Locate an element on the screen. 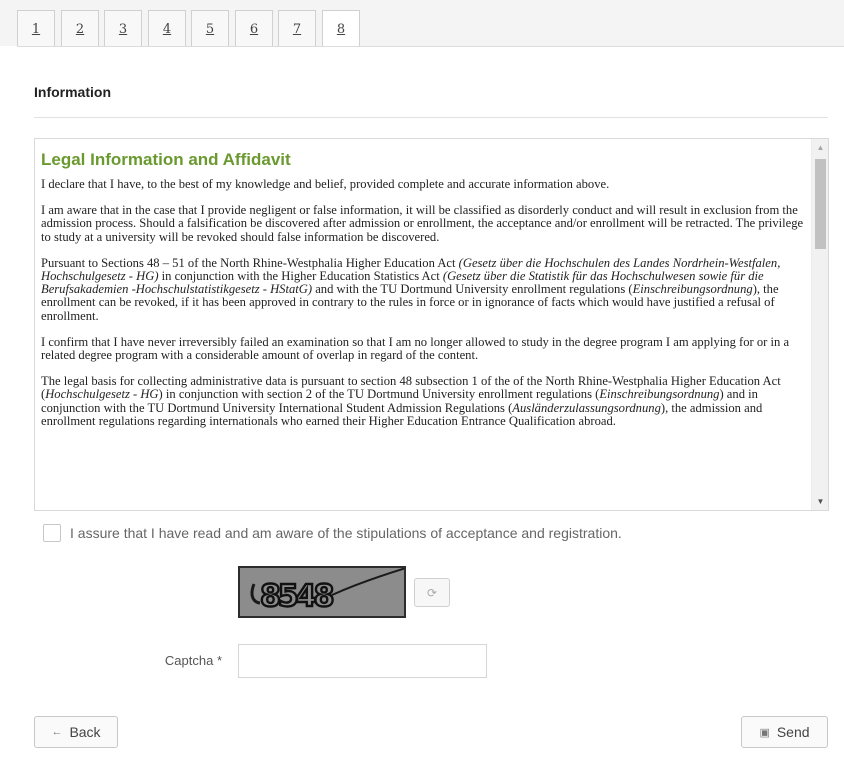 The image size is (844, 762). step-tabs: 1 2 3 4 5 6 7 8 is located at coordinates (422, 23).